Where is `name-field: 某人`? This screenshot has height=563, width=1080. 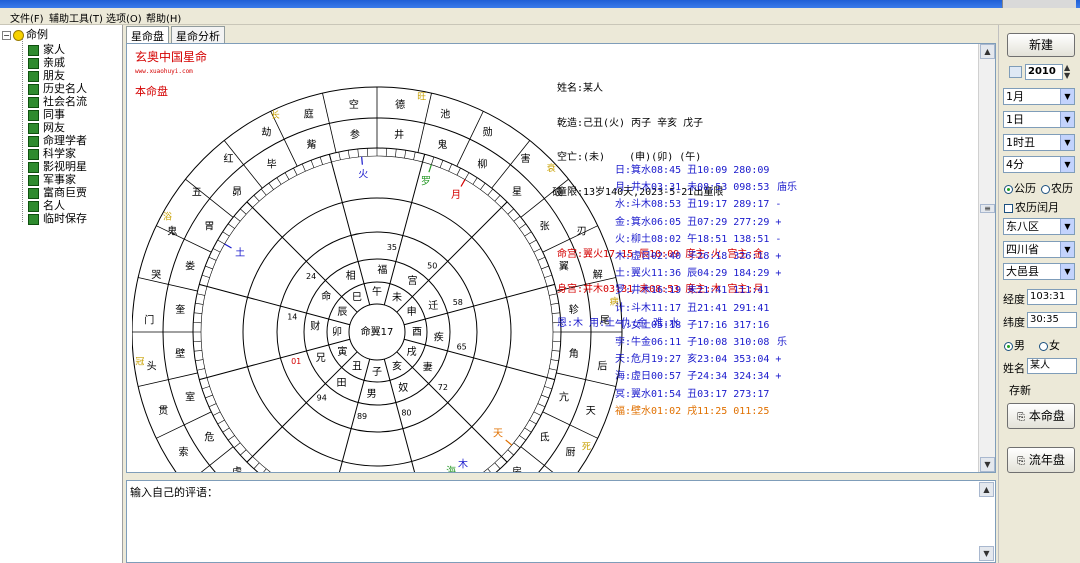
name-field: 某人 is located at coordinates (1052, 366).